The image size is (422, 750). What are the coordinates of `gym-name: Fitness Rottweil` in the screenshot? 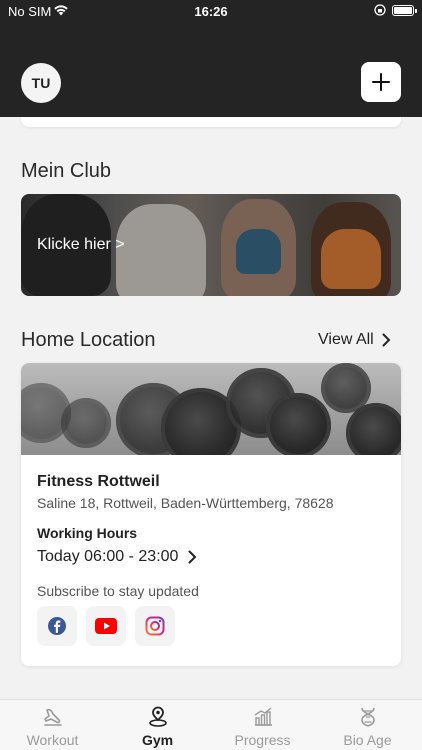 It's located at (98, 481).